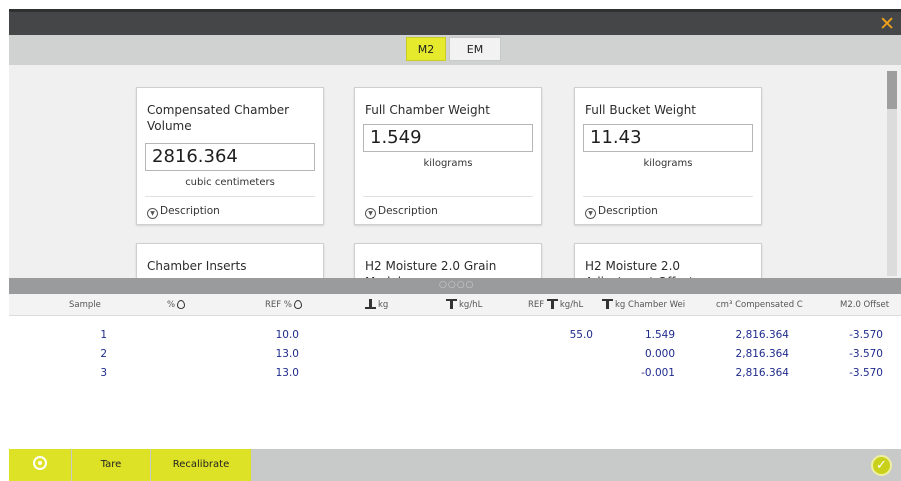  What do you see at coordinates (218, 118) in the screenshot?
I see `card-title: Compensated Chamber Volume` at bounding box center [218, 118].